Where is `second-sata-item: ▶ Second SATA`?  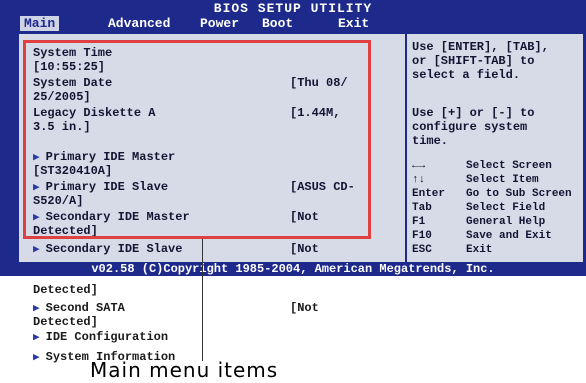
second-sata-item: ▶ Second SATA is located at coordinates (79, 308).